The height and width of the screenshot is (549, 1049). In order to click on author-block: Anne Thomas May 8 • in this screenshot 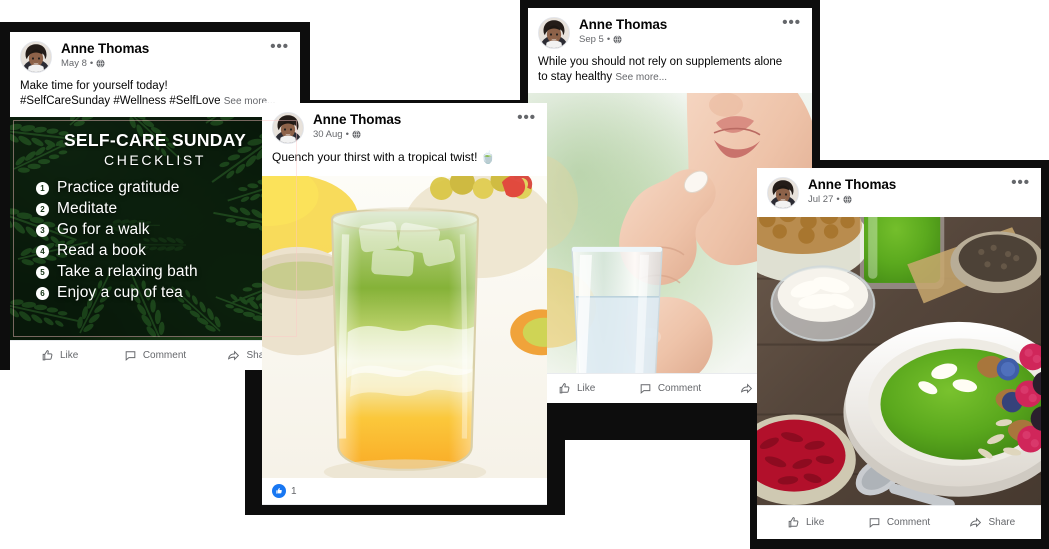, I will do `click(175, 55)`.